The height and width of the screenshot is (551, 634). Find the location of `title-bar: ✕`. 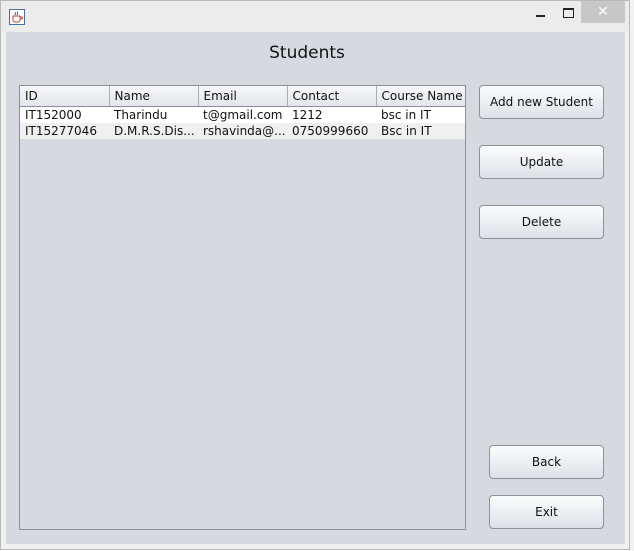

title-bar: ✕ is located at coordinates (315, 16).